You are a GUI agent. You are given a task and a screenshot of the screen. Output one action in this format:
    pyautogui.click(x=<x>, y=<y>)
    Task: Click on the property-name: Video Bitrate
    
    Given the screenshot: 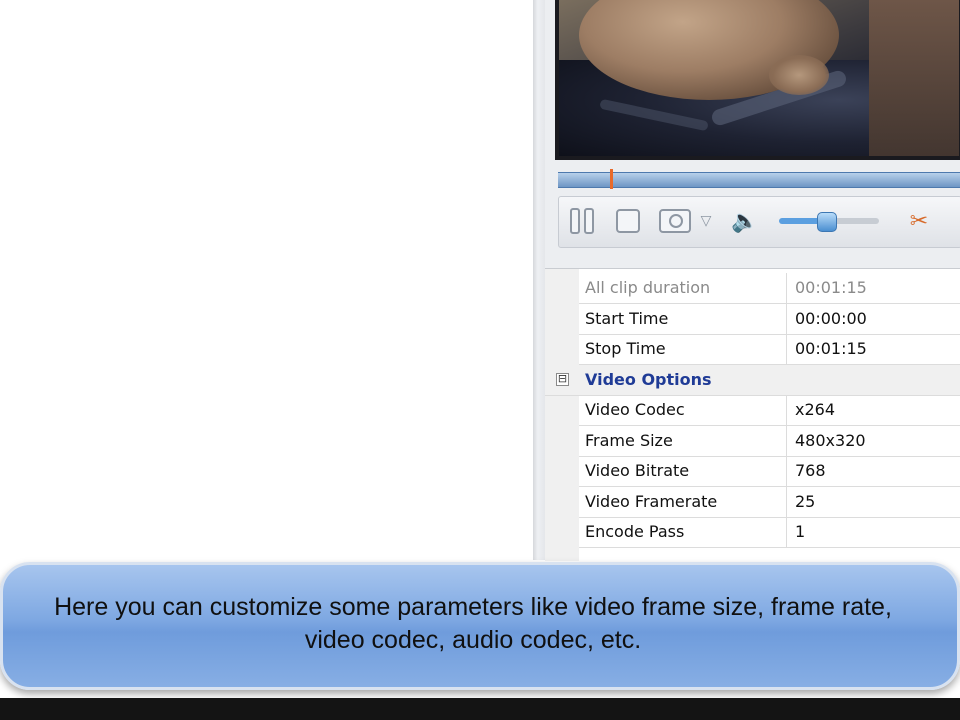 What is the action you would take?
    pyautogui.click(x=683, y=471)
    